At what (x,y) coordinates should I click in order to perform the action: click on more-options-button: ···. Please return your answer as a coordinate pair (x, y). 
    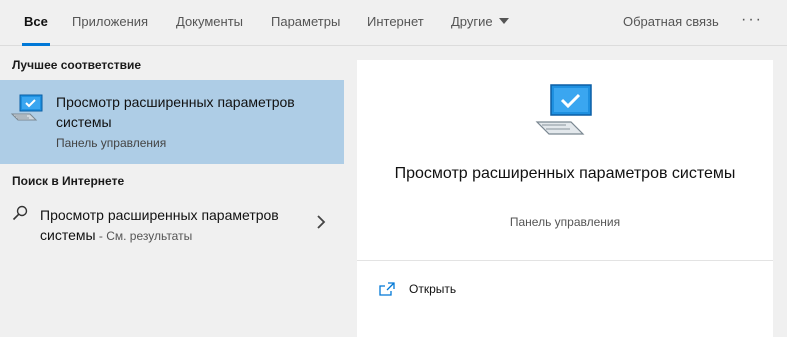
    Looking at the image, I should click on (752, 22).